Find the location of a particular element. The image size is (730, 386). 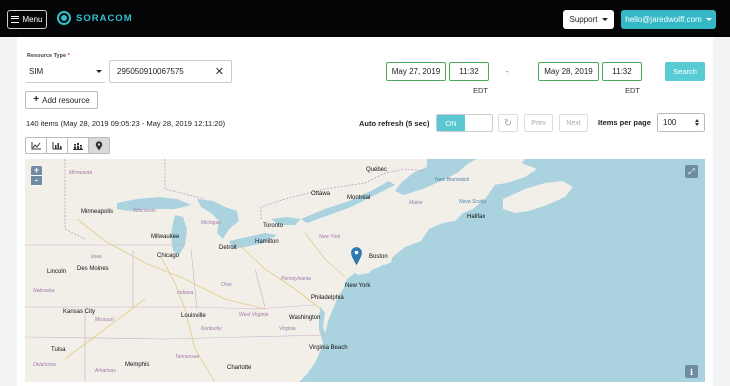

line-chart-icon is located at coordinates (36, 145).